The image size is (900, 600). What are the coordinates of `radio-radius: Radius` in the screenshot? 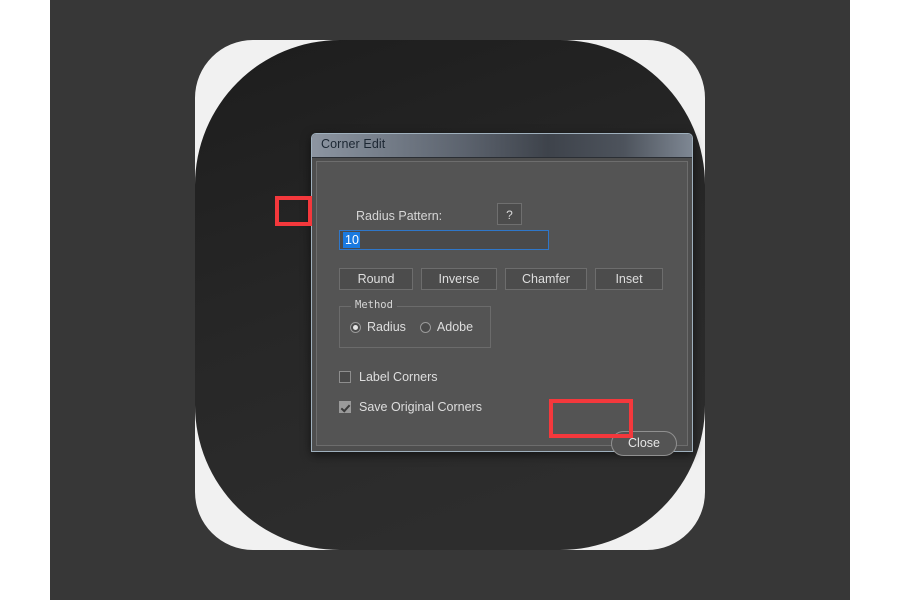 It's located at (378, 327).